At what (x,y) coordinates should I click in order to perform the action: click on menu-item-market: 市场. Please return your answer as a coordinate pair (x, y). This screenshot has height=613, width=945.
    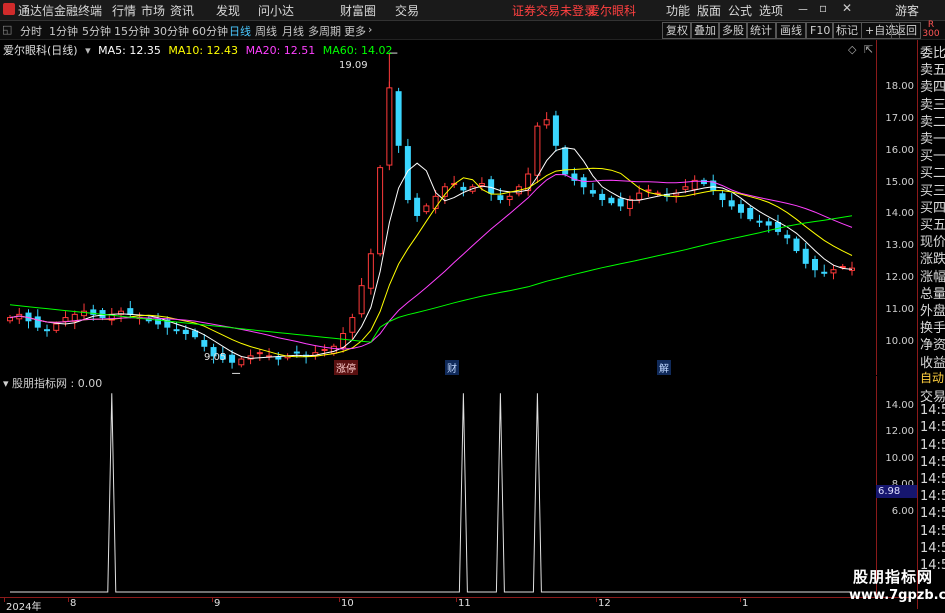
    Looking at the image, I should click on (153, 10).